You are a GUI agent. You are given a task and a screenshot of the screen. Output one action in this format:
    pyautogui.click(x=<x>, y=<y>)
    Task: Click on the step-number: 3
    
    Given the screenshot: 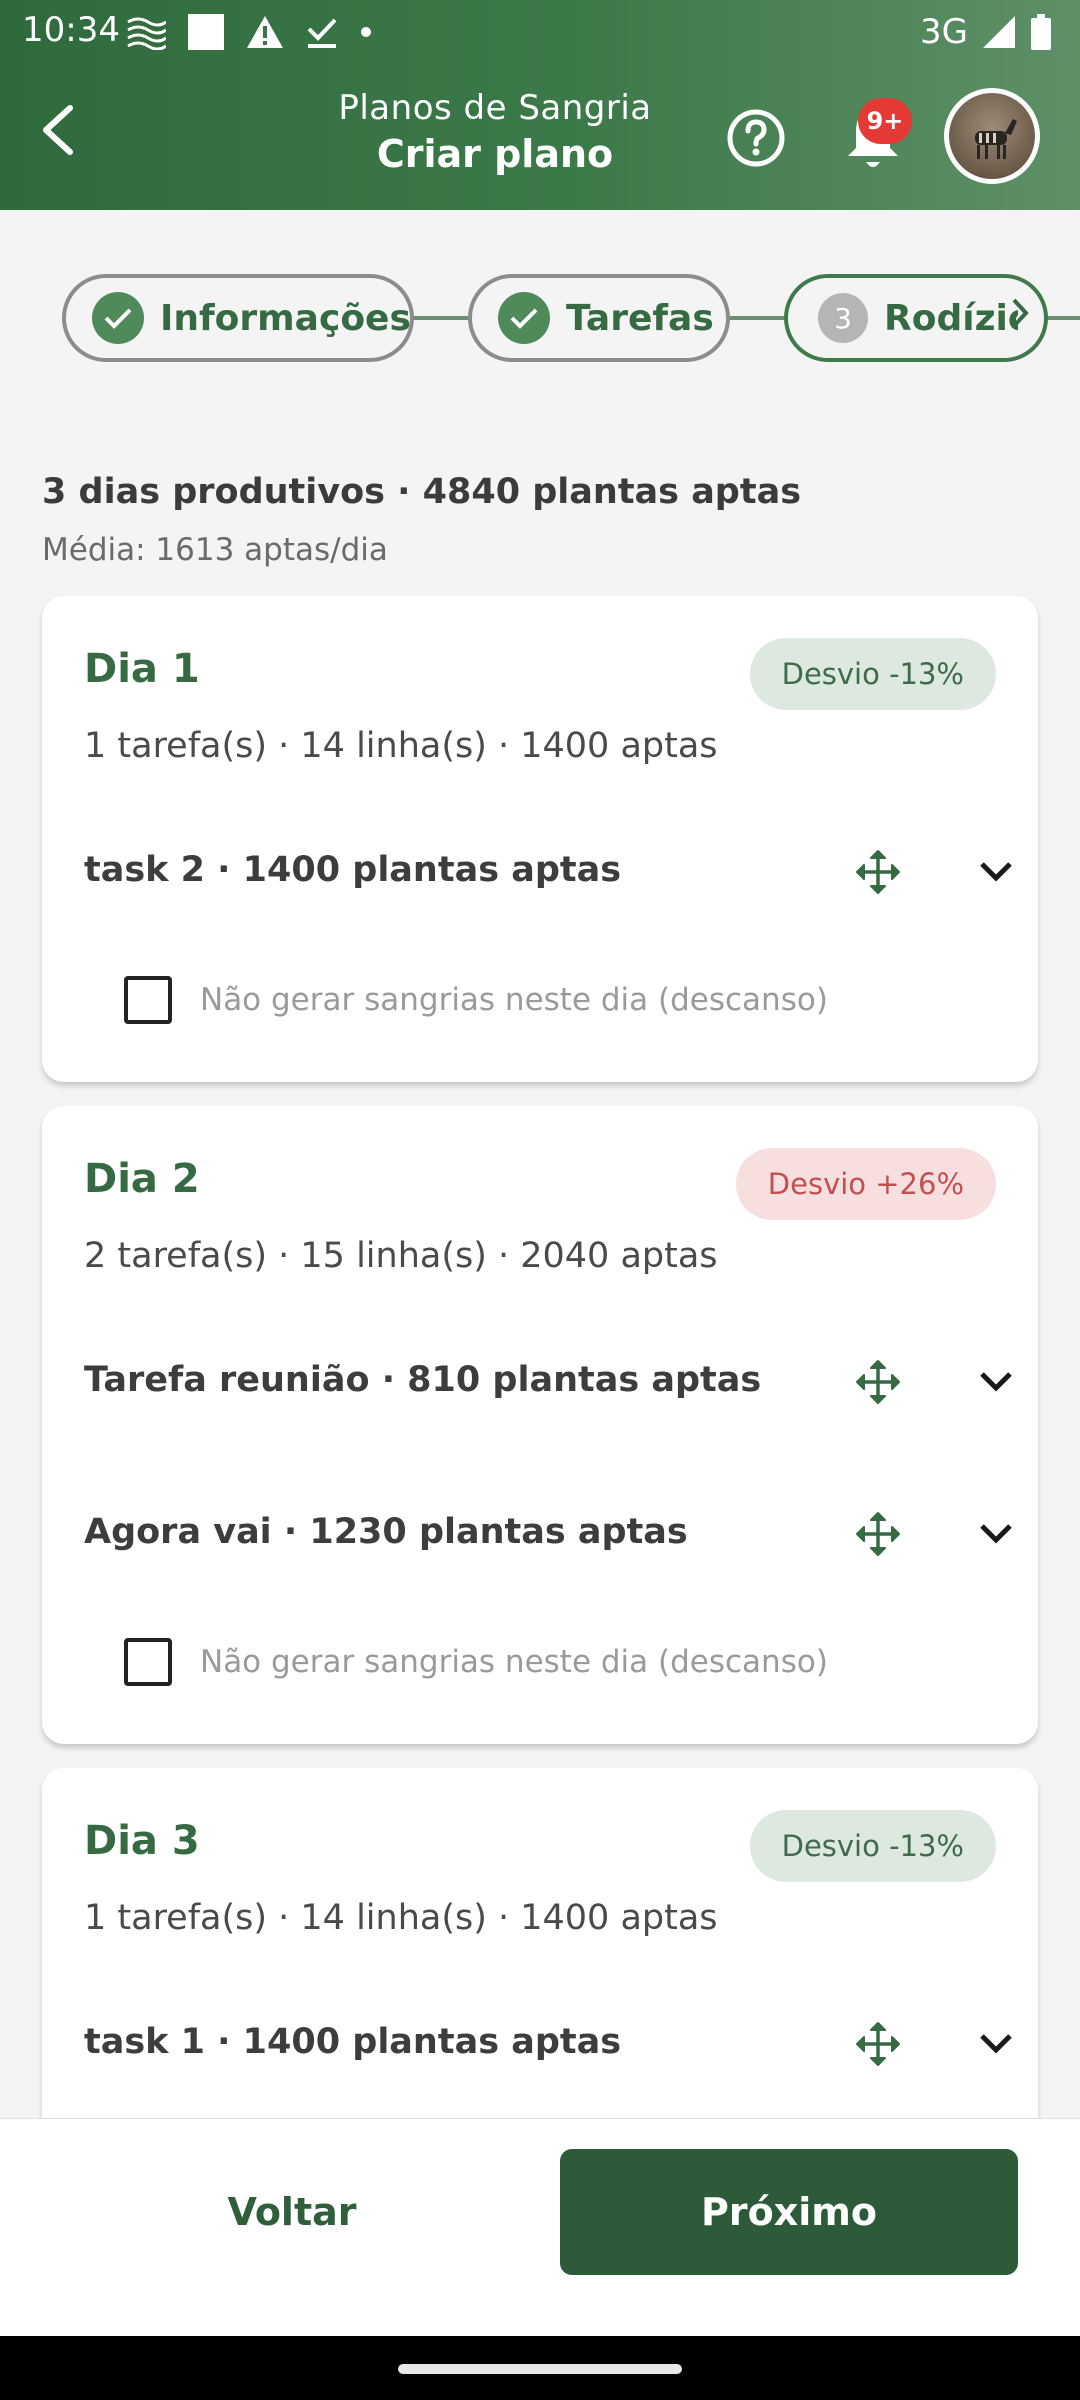 What is the action you would take?
    pyautogui.click(x=843, y=318)
    